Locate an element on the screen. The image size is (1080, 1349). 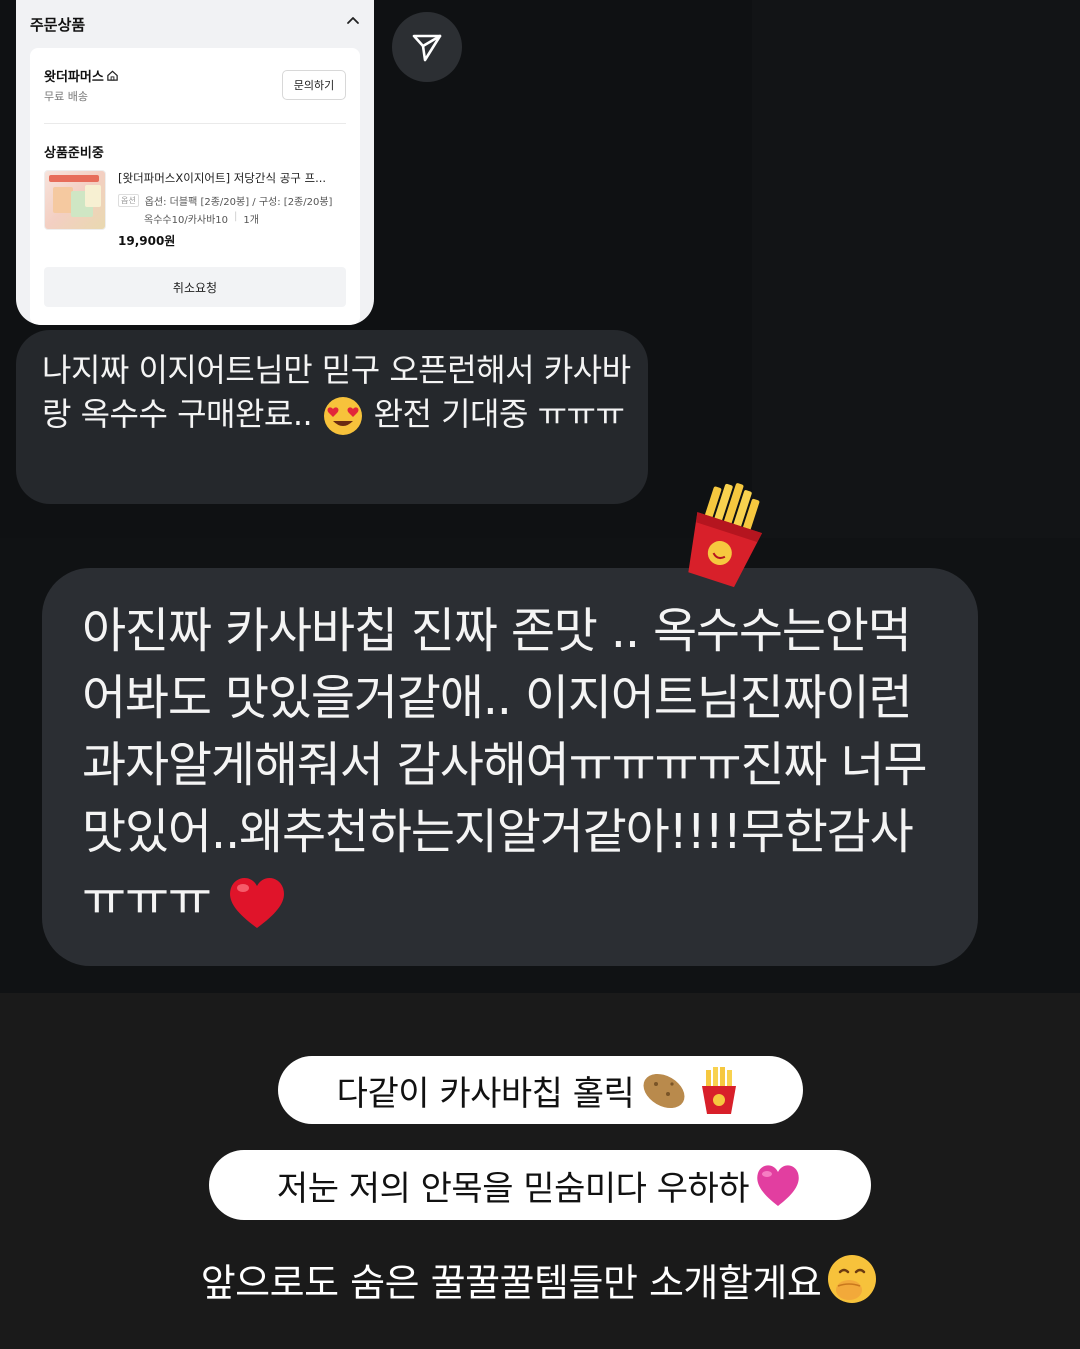
potato-icon is located at coordinates (664, 1091).